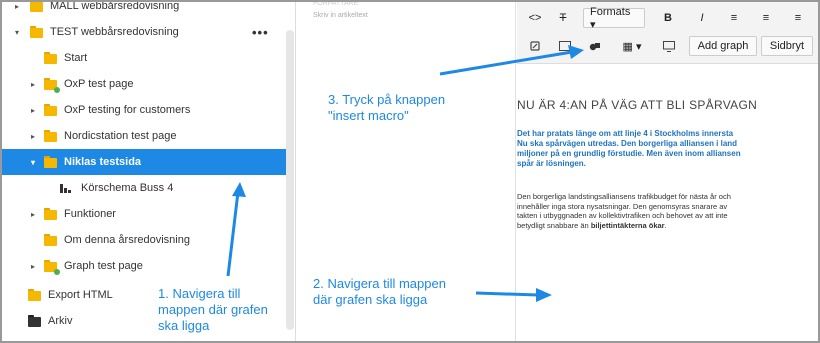 The width and height of the screenshot is (820, 343). Describe the element at coordinates (115, 6) in the screenshot. I see `tree-item-label: MALL webbårsredovisning` at that location.